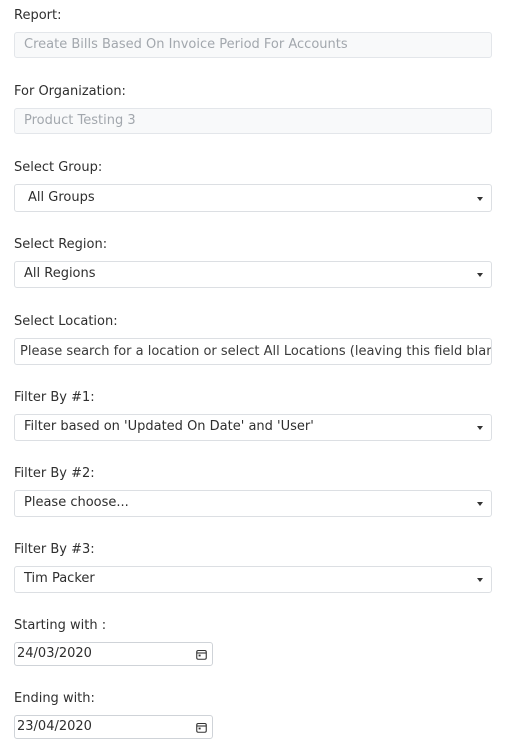  What do you see at coordinates (54, 473) in the screenshot?
I see `filter2-label: Filter By #2:` at bounding box center [54, 473].